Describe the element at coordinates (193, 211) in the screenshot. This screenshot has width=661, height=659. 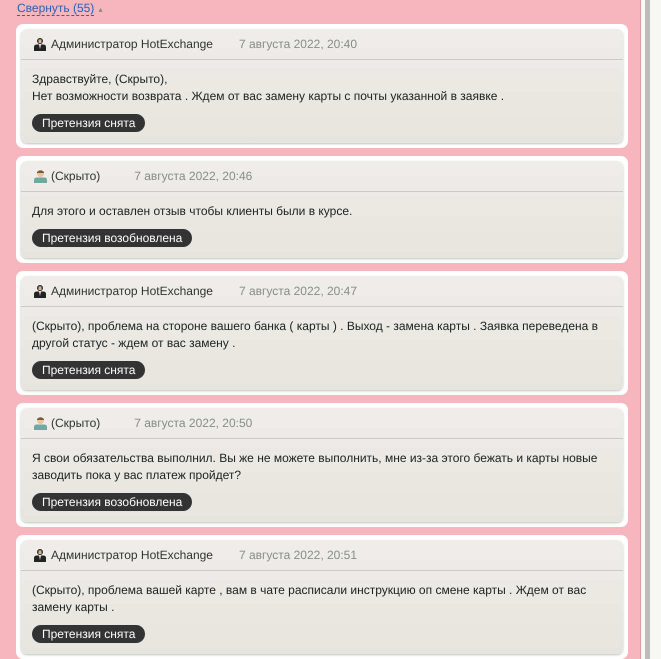
I see `message-text: Для этого и оставлен отзыв чтобы клиенты были в курсе.` at that location.